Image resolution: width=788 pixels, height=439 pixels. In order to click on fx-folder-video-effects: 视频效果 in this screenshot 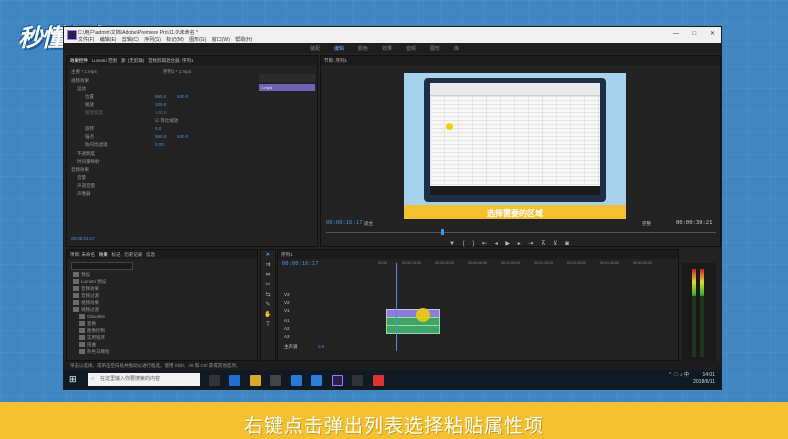, I will do `click(86, 303)`.